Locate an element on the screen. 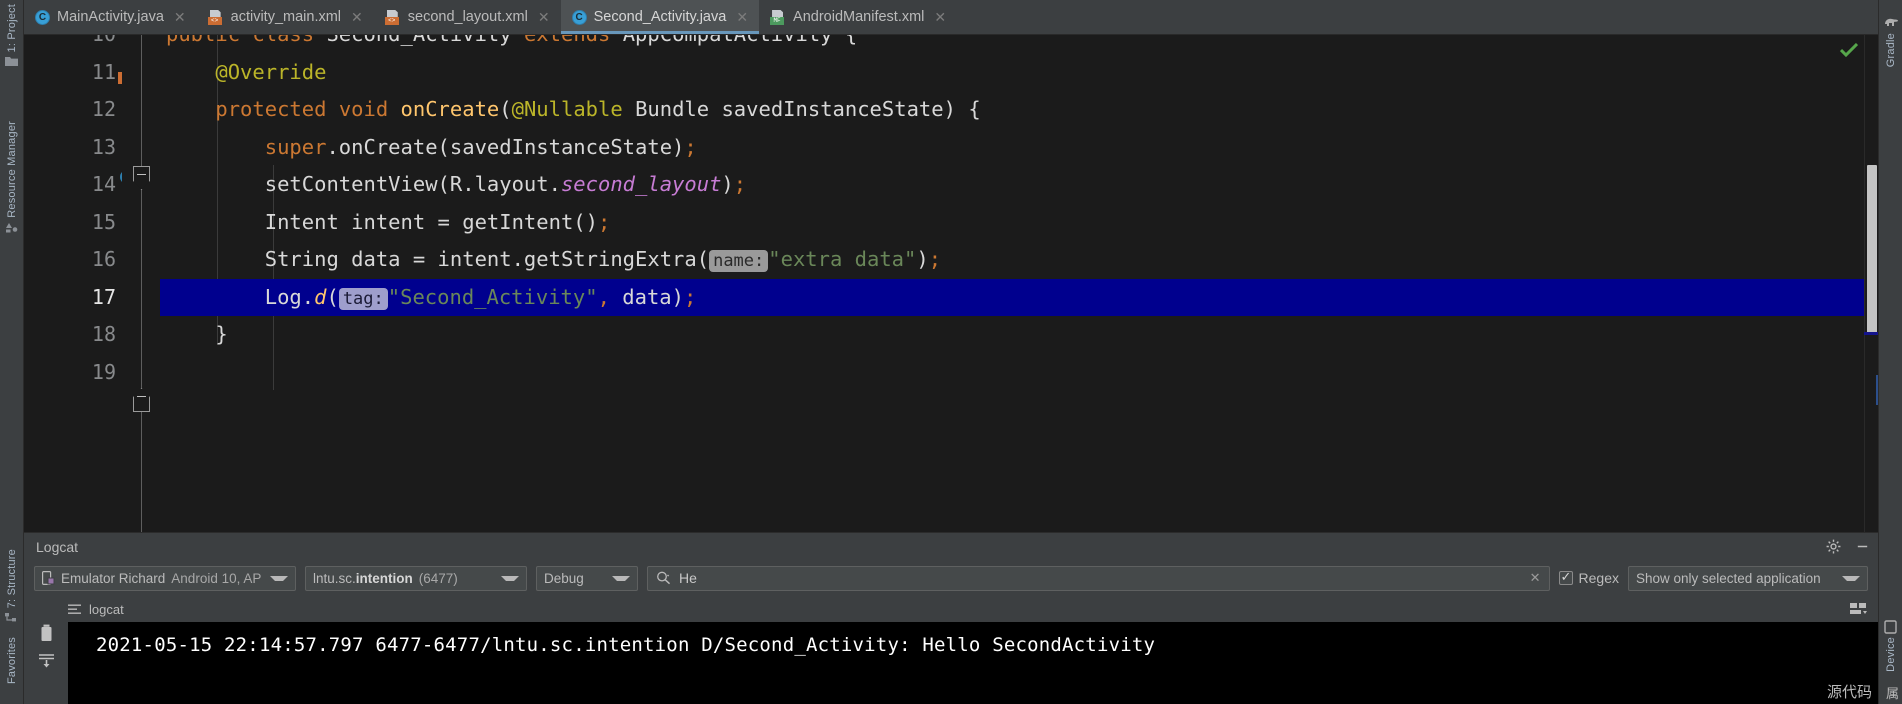 The width and height of the screenshot is (1902, 704). logcat-header: Logcat is located at coordinates (951, 546).